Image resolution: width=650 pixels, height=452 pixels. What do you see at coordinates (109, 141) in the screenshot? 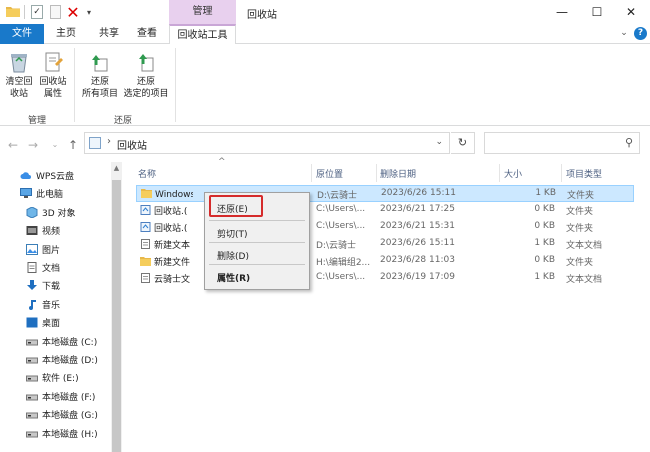
I see `chevron-right-icon: ›` at bounding box center [109, 141].